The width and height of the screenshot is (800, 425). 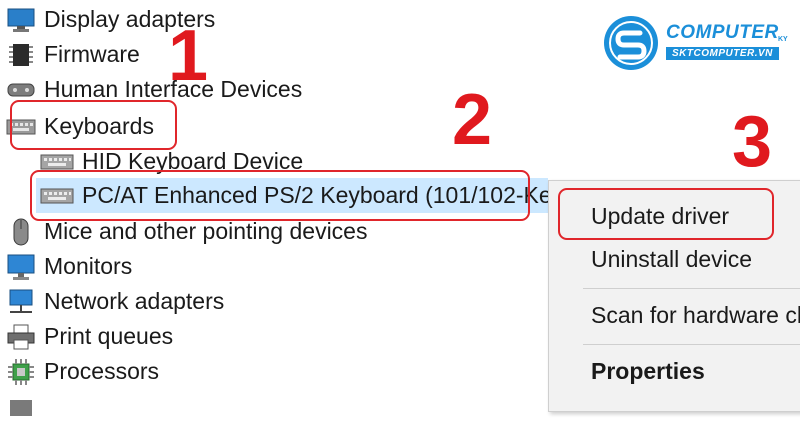 I want to click on logo-brand-text: COMPUTER, so click(x=722, y=32).